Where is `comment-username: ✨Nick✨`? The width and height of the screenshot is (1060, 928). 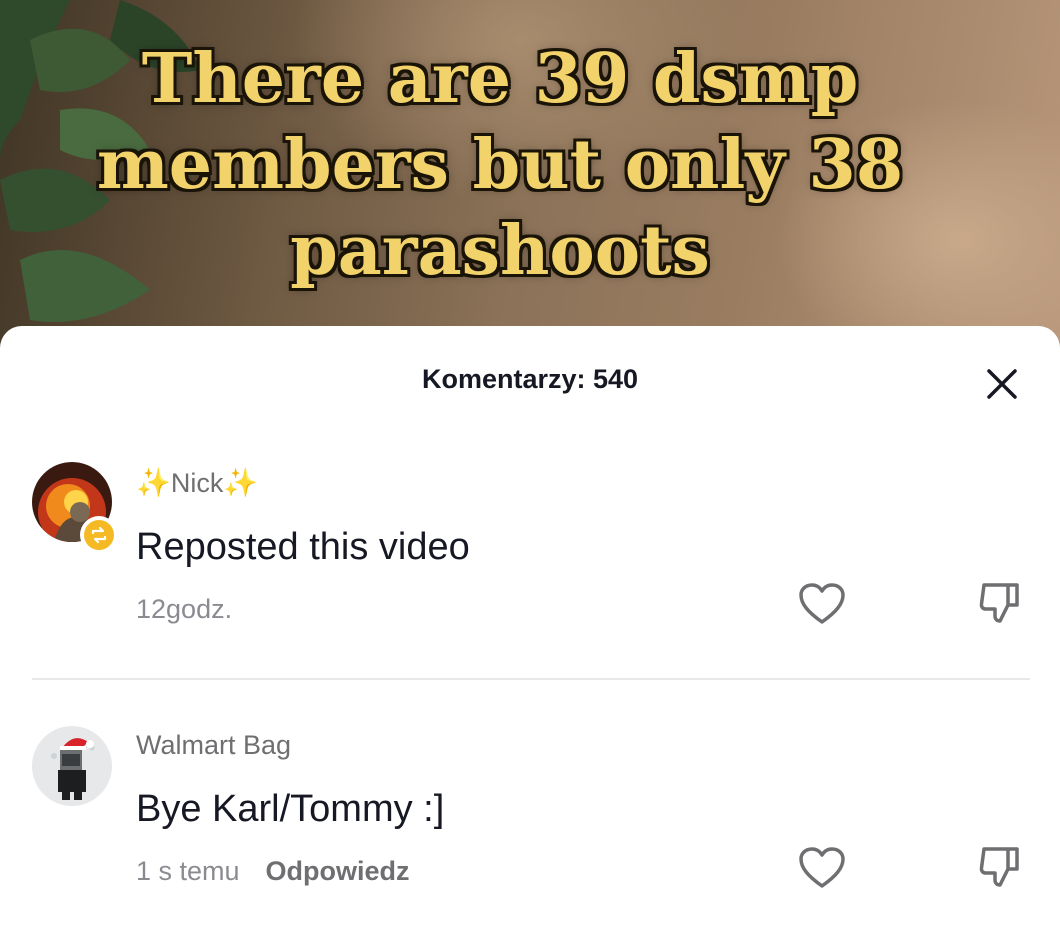
comment-username: ✨Nick✨ is located at coordinates (197, 482).